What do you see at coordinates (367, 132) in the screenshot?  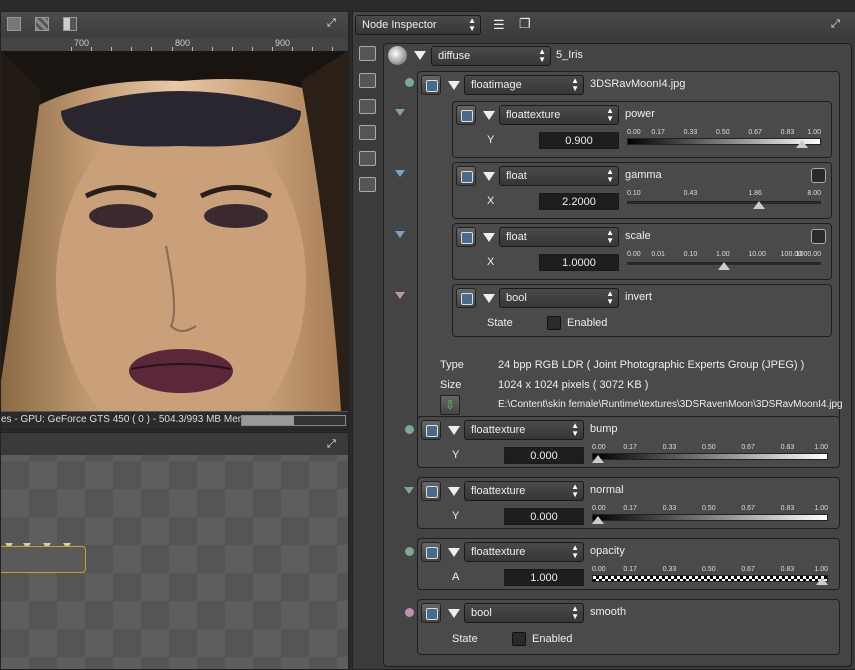 I see `database-icon` at bounding box center [367, 132].